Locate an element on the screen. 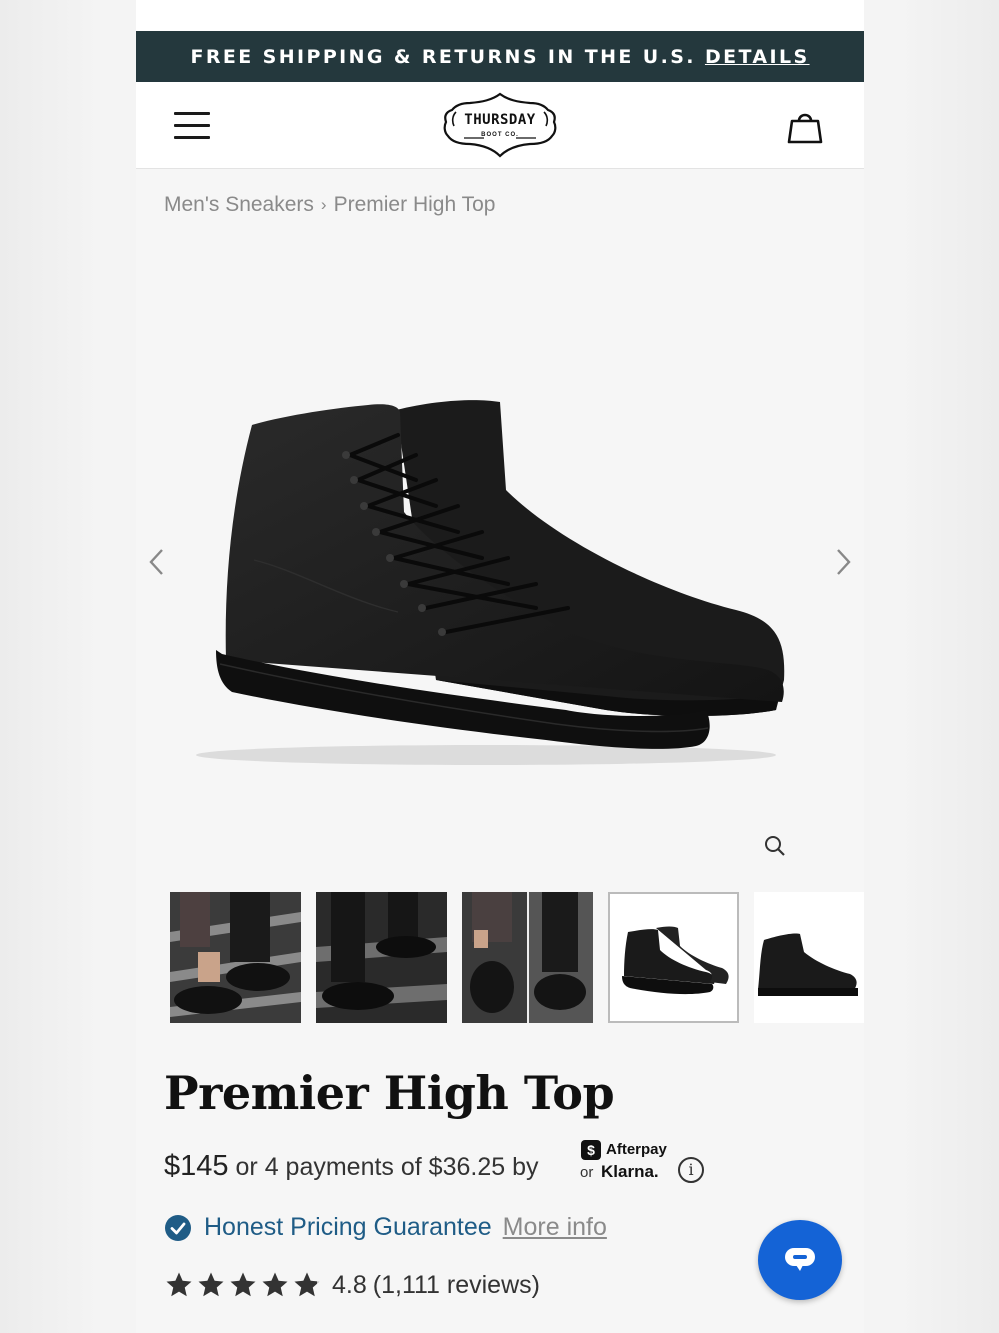  bnpl-logos: $ Afterpay or Klarna. is located at coordinates (627, 1163).